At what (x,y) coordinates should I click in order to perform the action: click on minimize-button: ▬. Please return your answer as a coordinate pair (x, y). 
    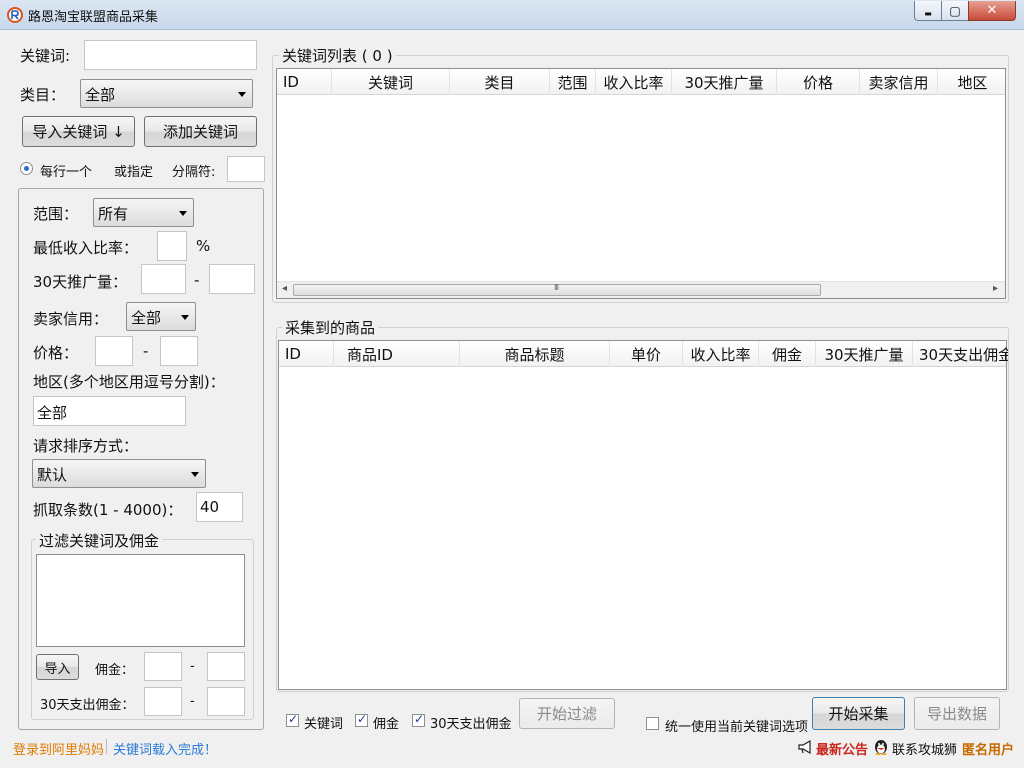
    Looking at the image, I should click on (928, 11).